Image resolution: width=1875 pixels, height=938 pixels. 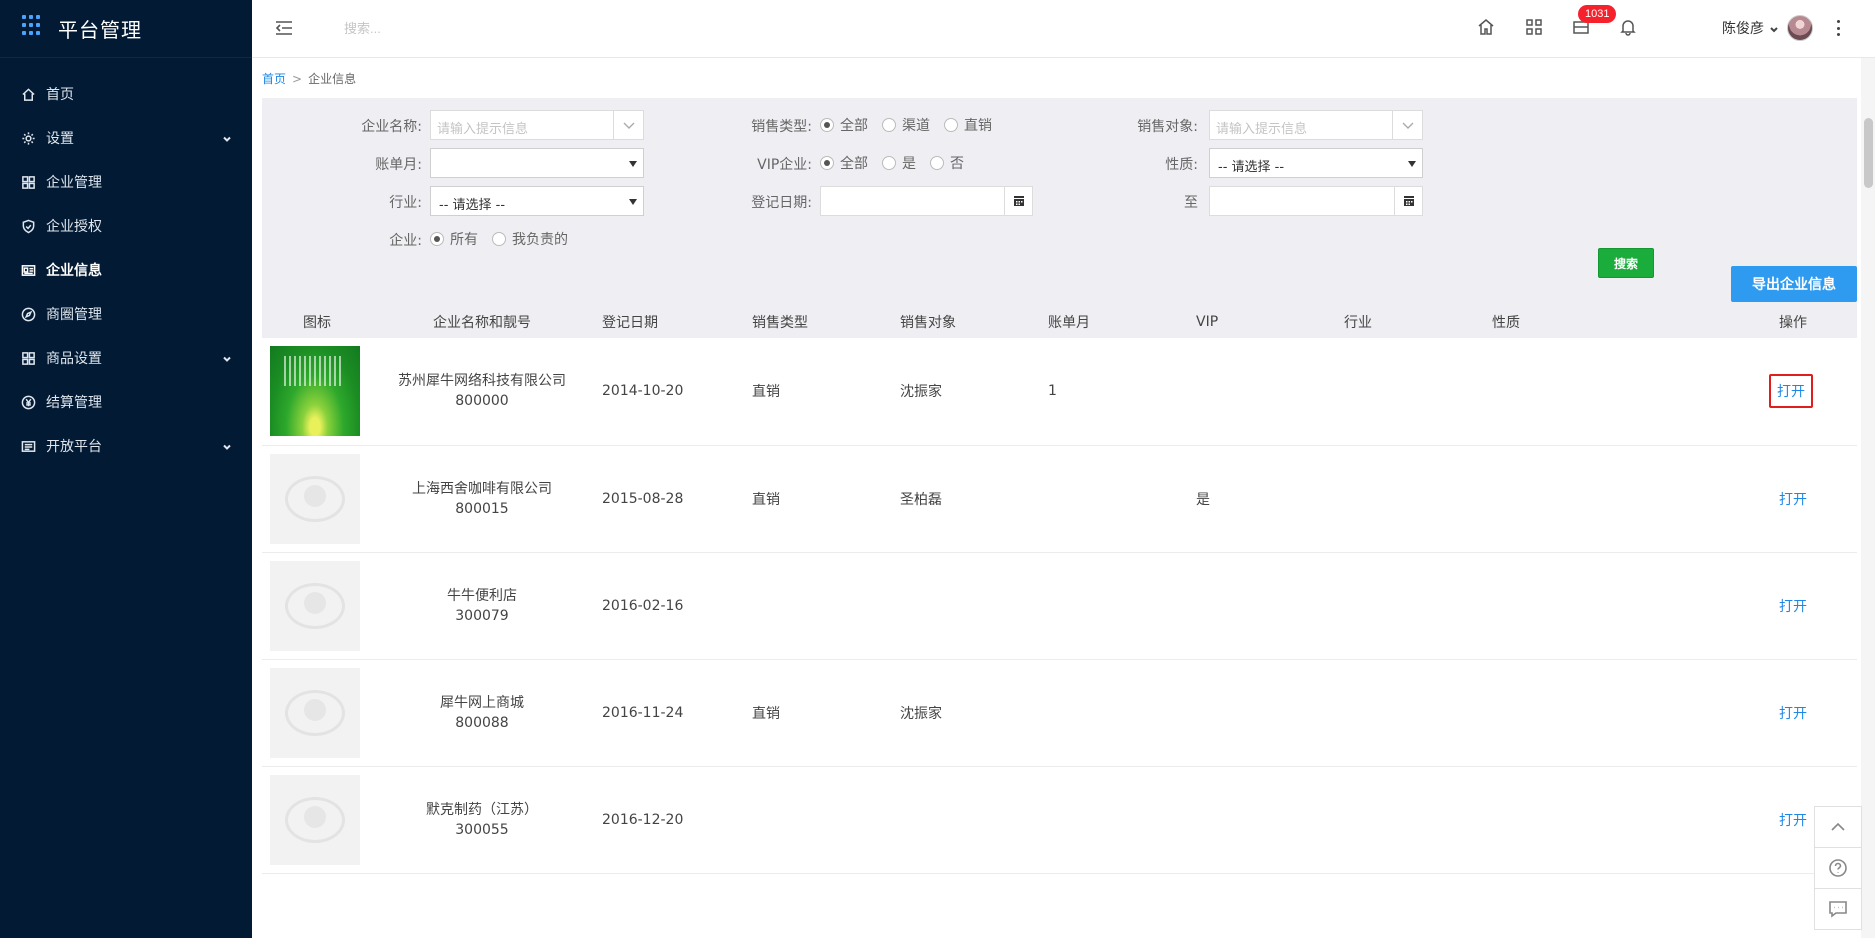 I want to click on sidebar-item-5: 商圈管理, so click(x=126, y=314).